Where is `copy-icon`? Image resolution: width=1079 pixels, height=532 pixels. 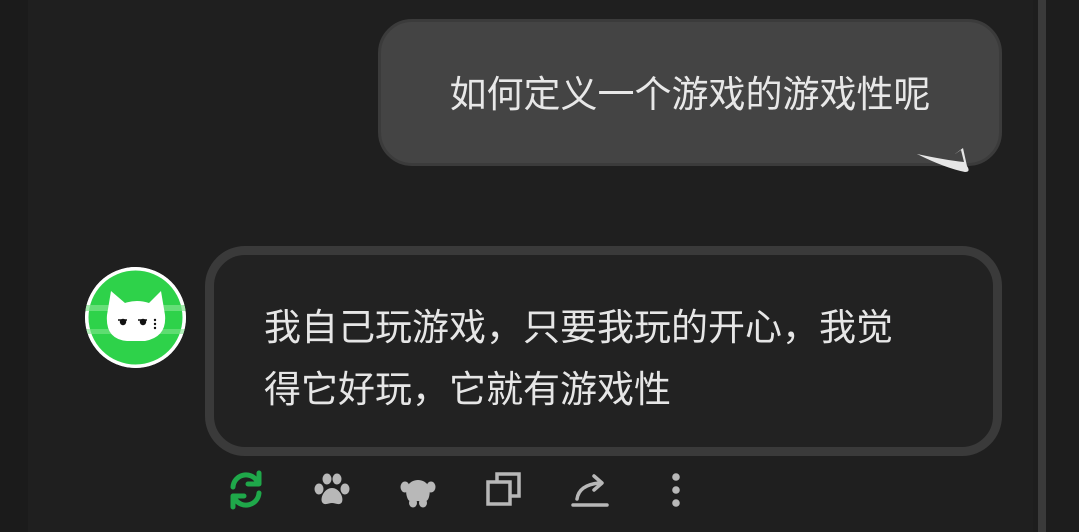
copy-icon is located at coordinates (503, 489).